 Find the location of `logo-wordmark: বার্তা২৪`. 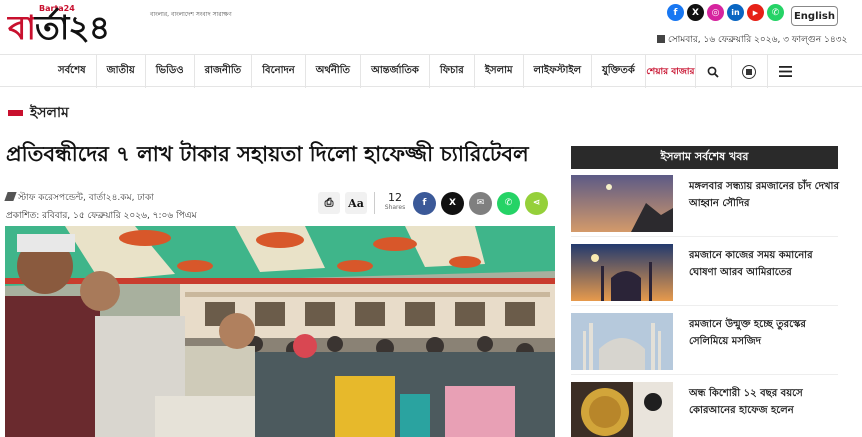

logo-wordmark: বার্তা২৪ is located at coordinates (59, 27).